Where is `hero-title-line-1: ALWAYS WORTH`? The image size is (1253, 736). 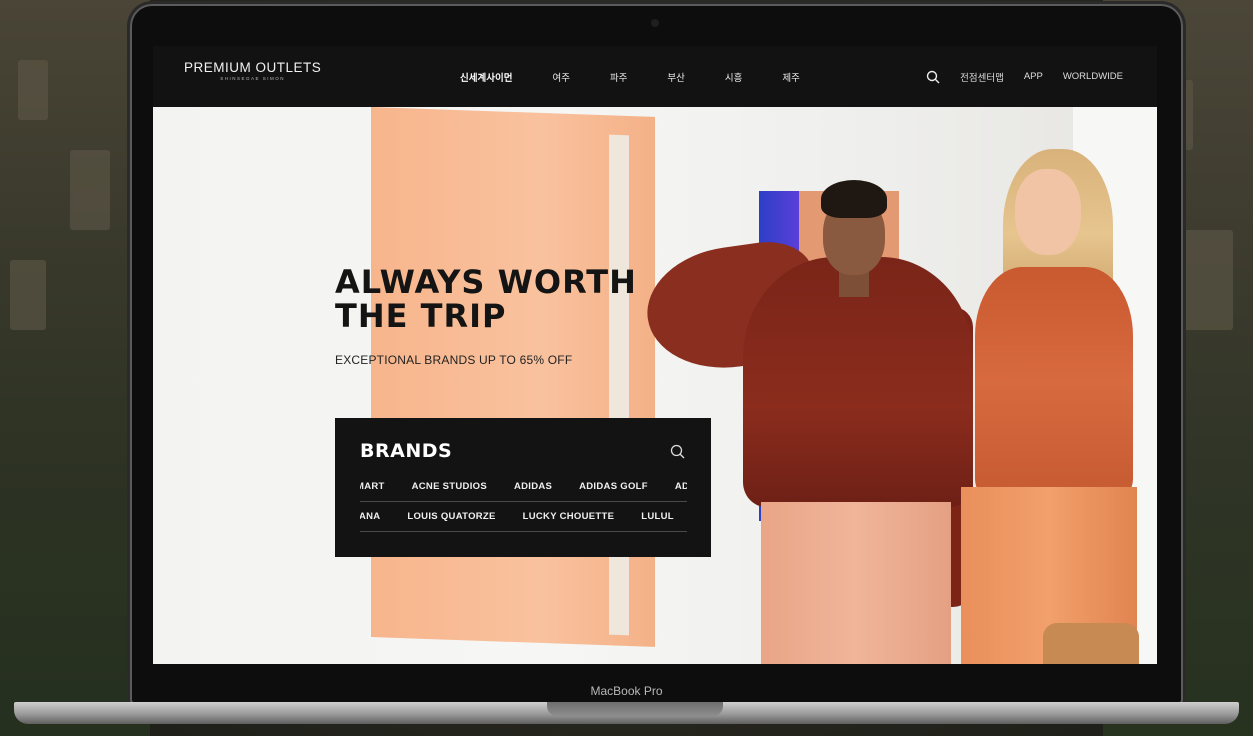 hero-title-line-1: ALWAYS WORTH is located at coordinates (486, 282).